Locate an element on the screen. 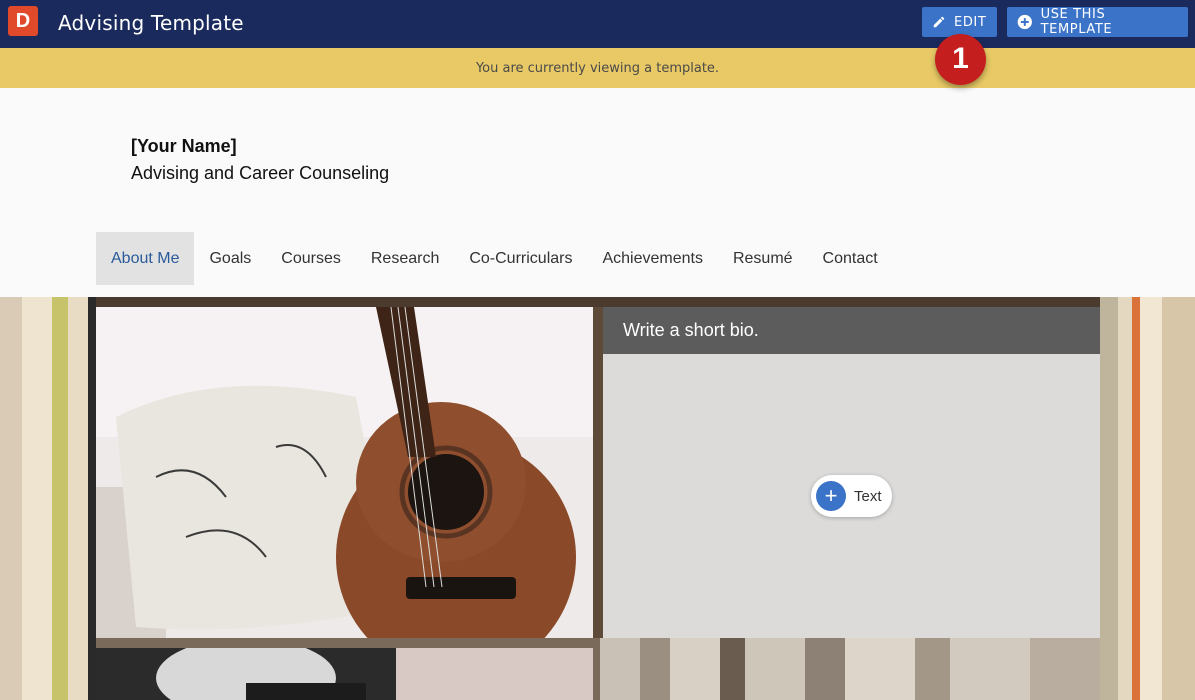 The image size is (1195, 700). plus-icon: + is located at coordinates (831, 496).